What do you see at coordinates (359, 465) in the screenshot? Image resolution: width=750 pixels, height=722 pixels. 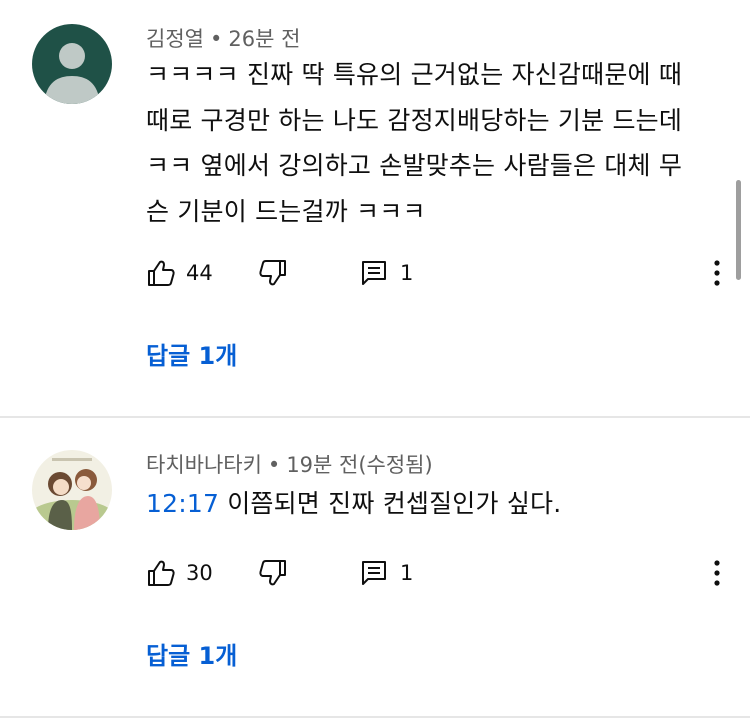 I see `comment-time: 19분 전(수정됨)` at bounding box center [359, 465].